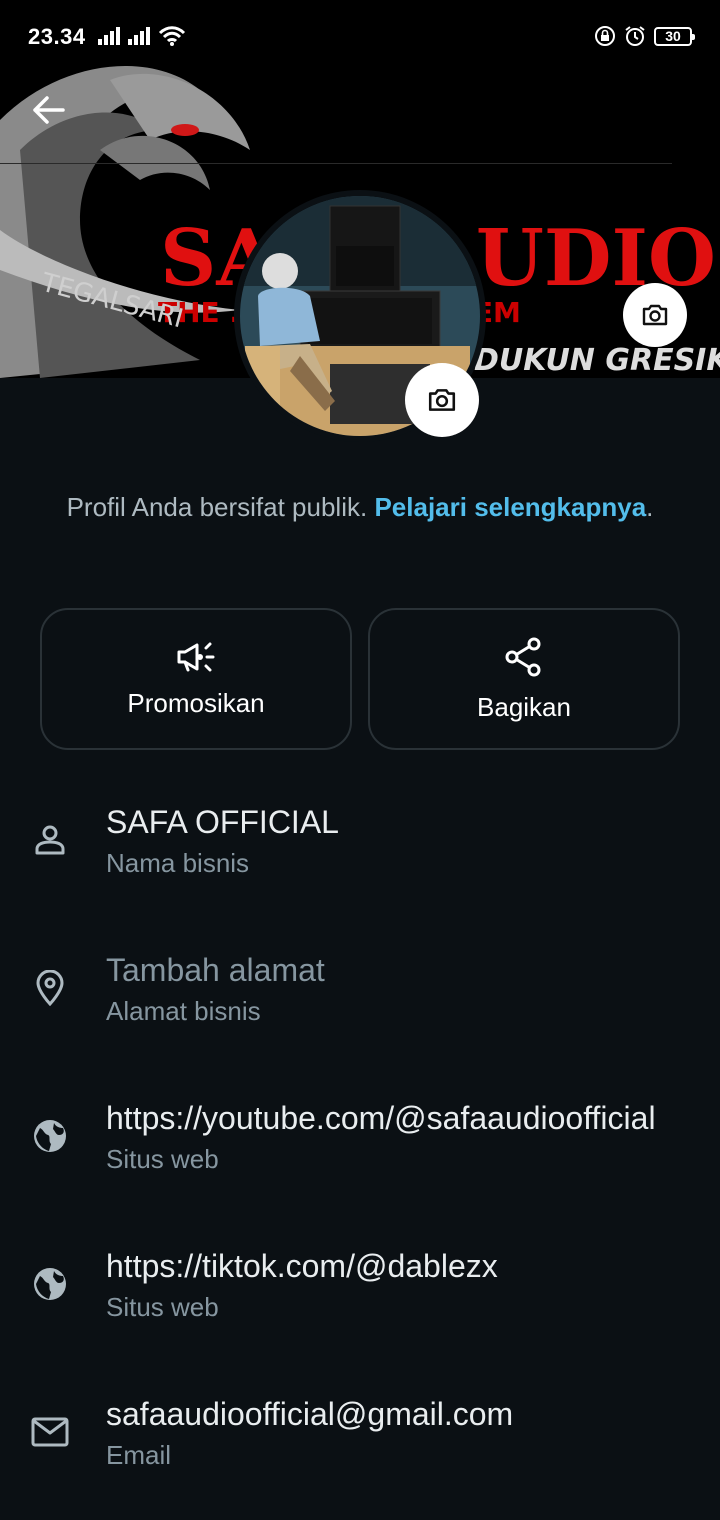  Describe the element at coordinates (360, 864) in the screenshot. I see `business-name-row: SAFA OFFICIAL Nama bisnis` at that location.